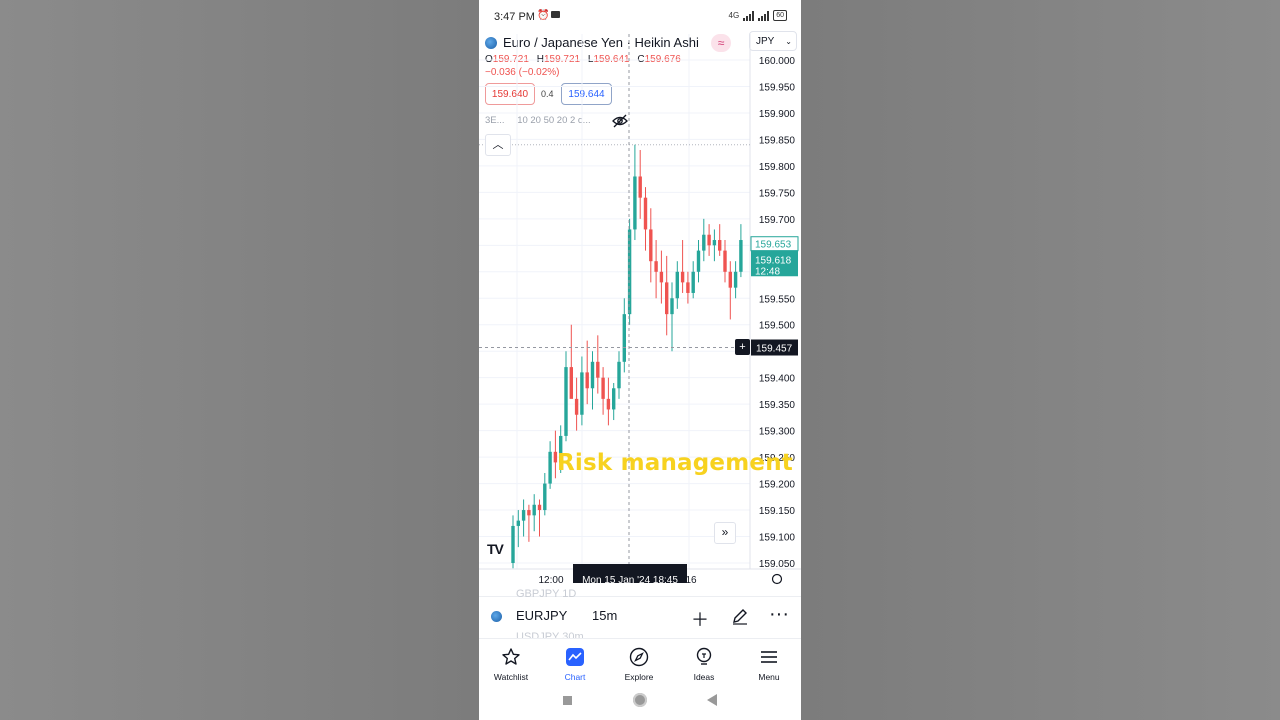 The image size is (1280, 720). What do you see at coordinates (734, 15) in the screenshot?
I see `network-label: 4G` at bounding box center [734, 15].